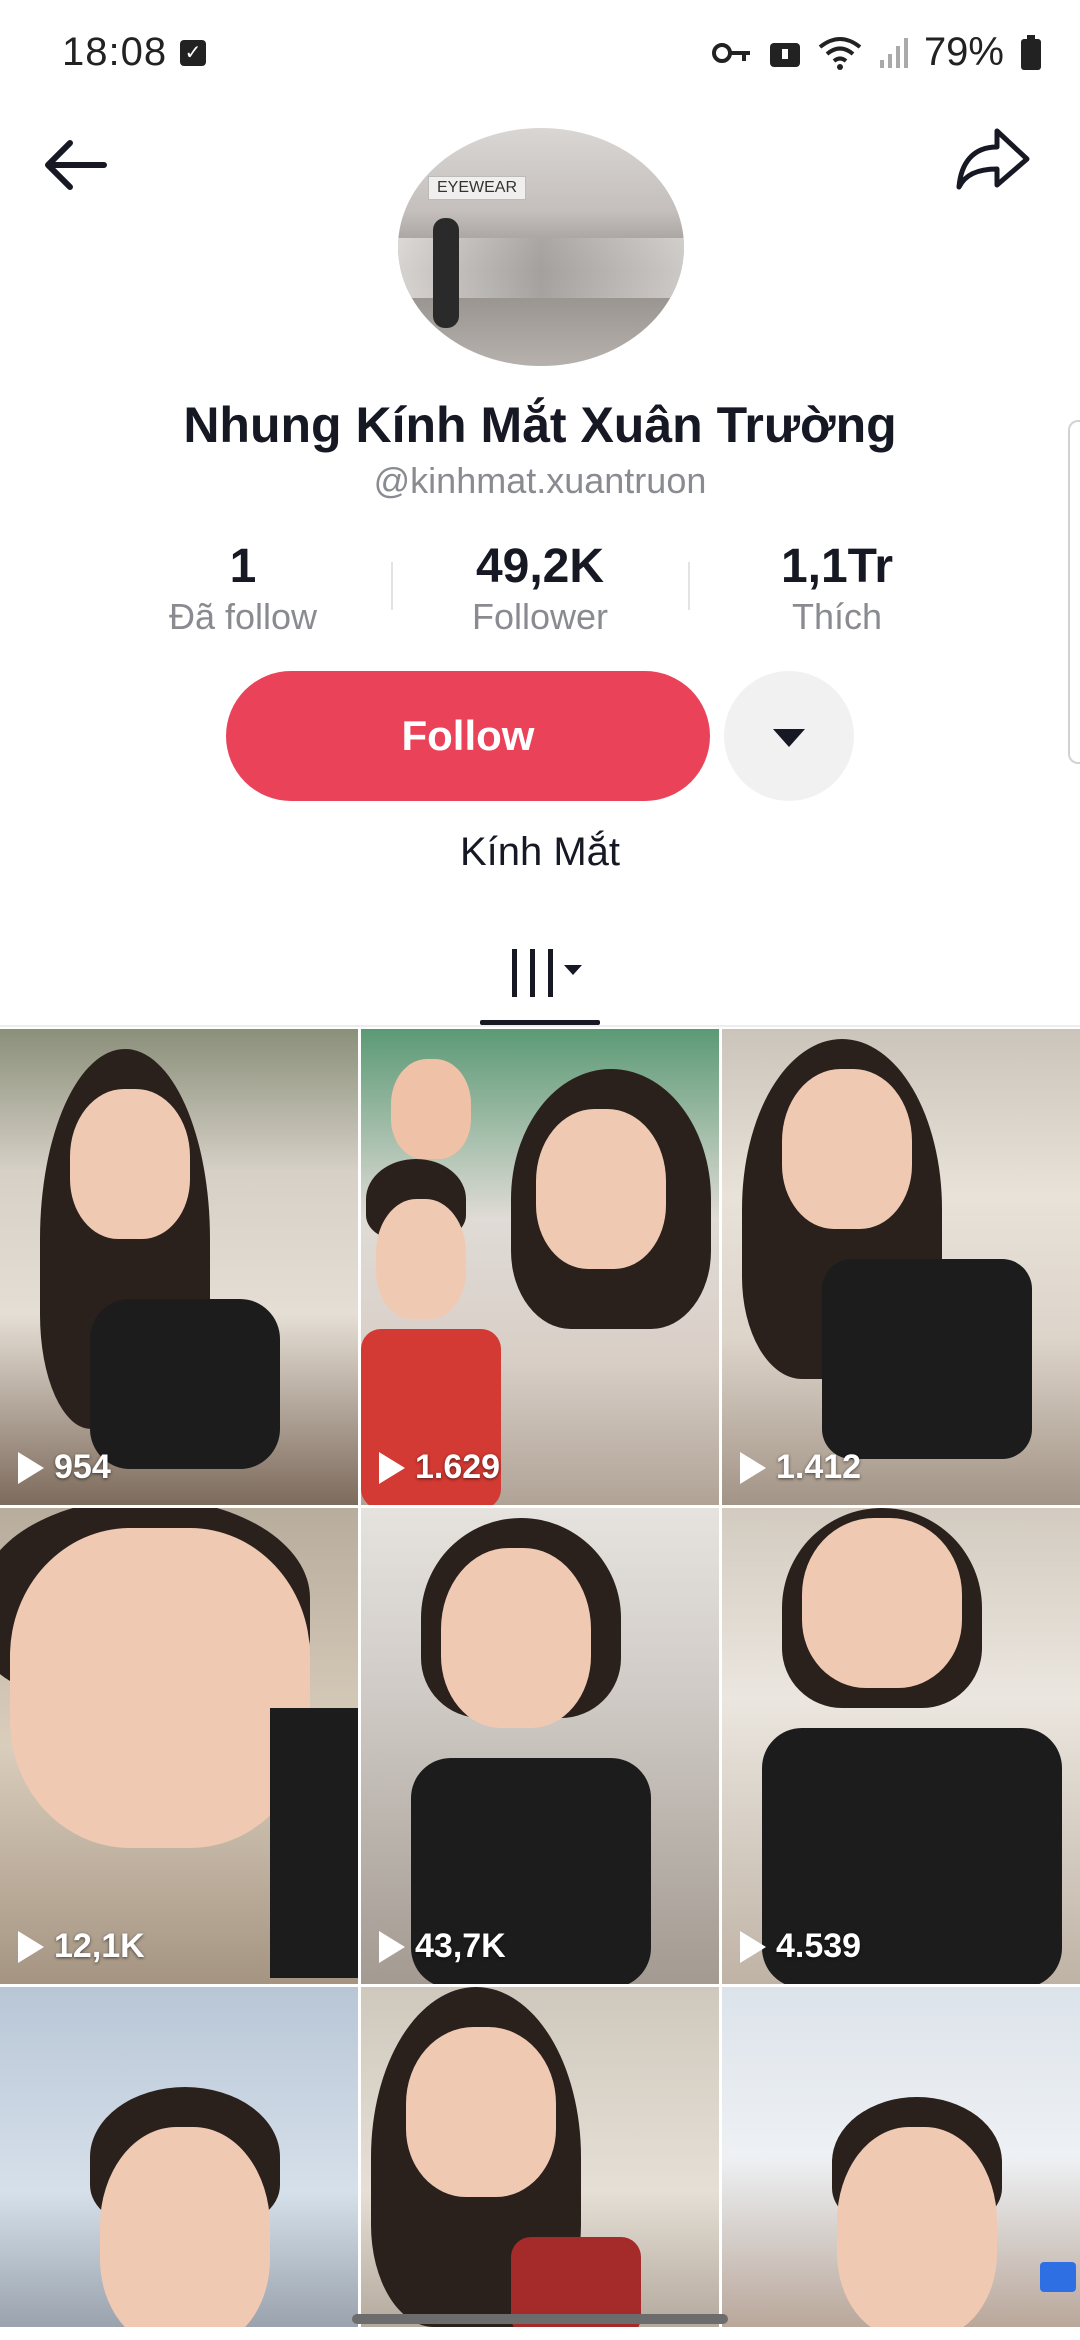  What do you see at coordinates (540, 1267) in the screenshot?
I see `video-thumbnail: 1.629` at bounding box center [540, 1267].